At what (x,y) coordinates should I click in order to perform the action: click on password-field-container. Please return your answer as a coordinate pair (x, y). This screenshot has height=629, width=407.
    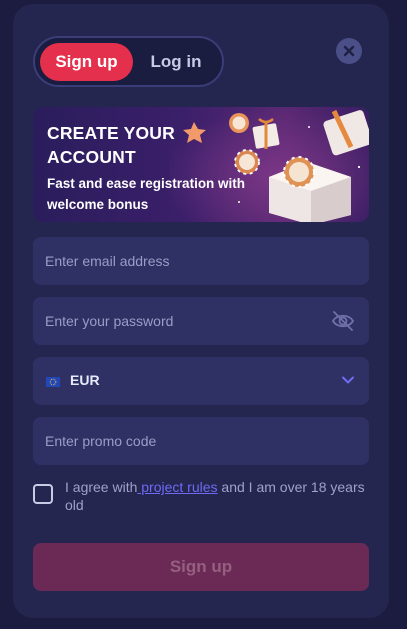
    Looking at the image, I should click on (201, 321).